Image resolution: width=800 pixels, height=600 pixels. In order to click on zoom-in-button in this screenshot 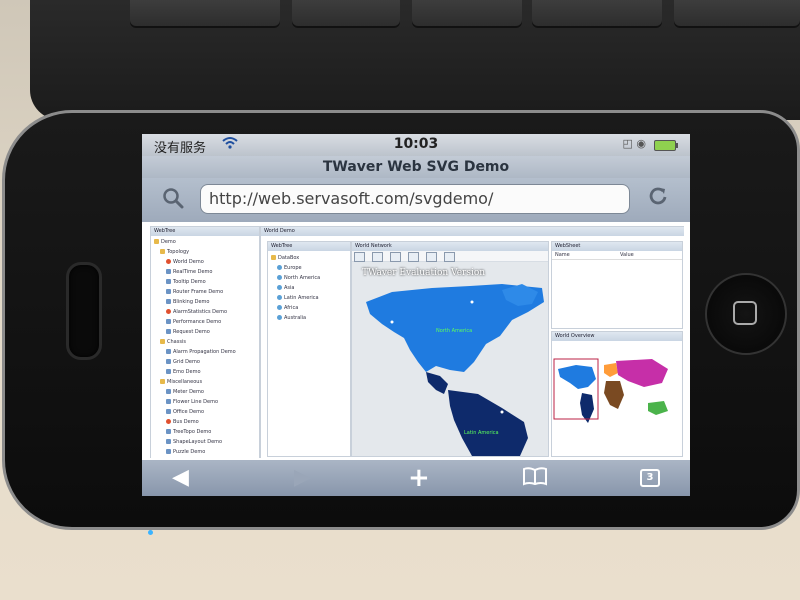, I will do `click(396, 257)`.